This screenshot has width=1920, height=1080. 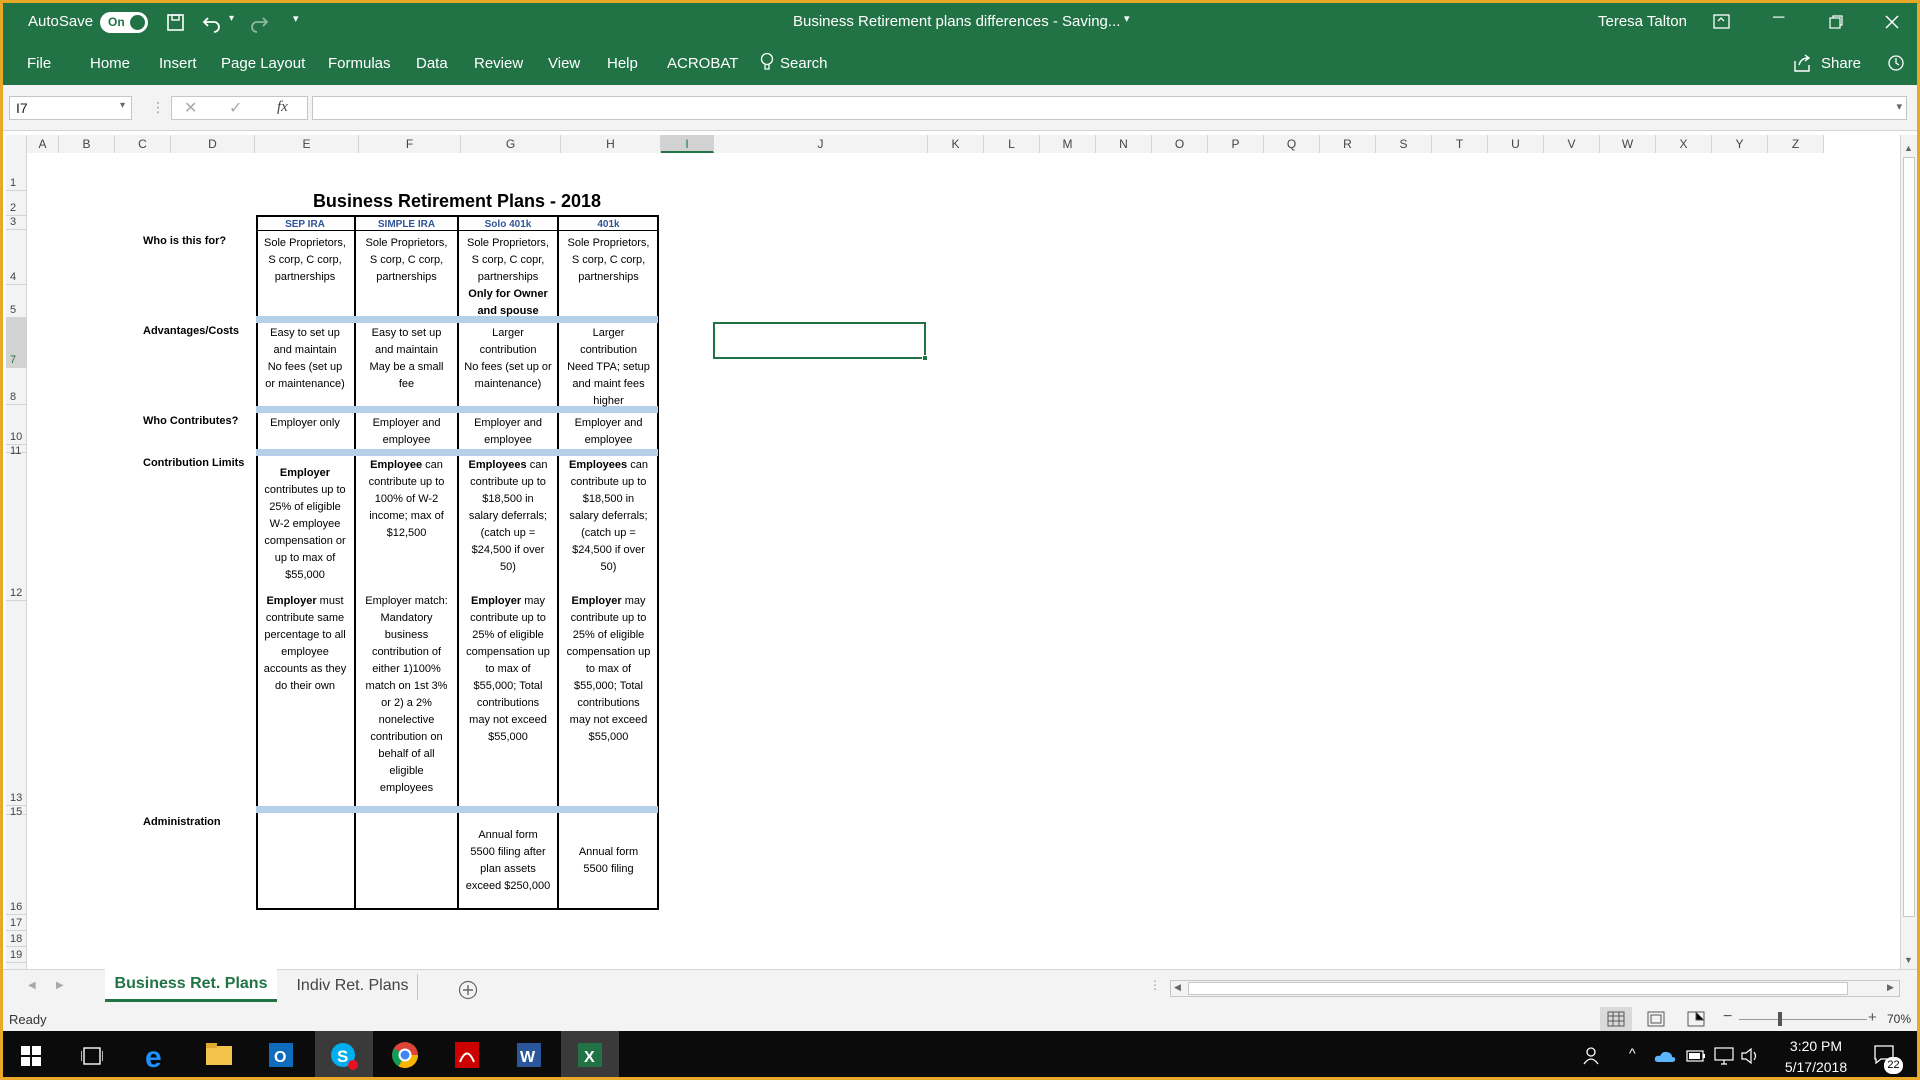 What do you see at coordinates (1724, 1056) in the screenshot?
I see `network-icon` at bounding box center [1724, 1056].